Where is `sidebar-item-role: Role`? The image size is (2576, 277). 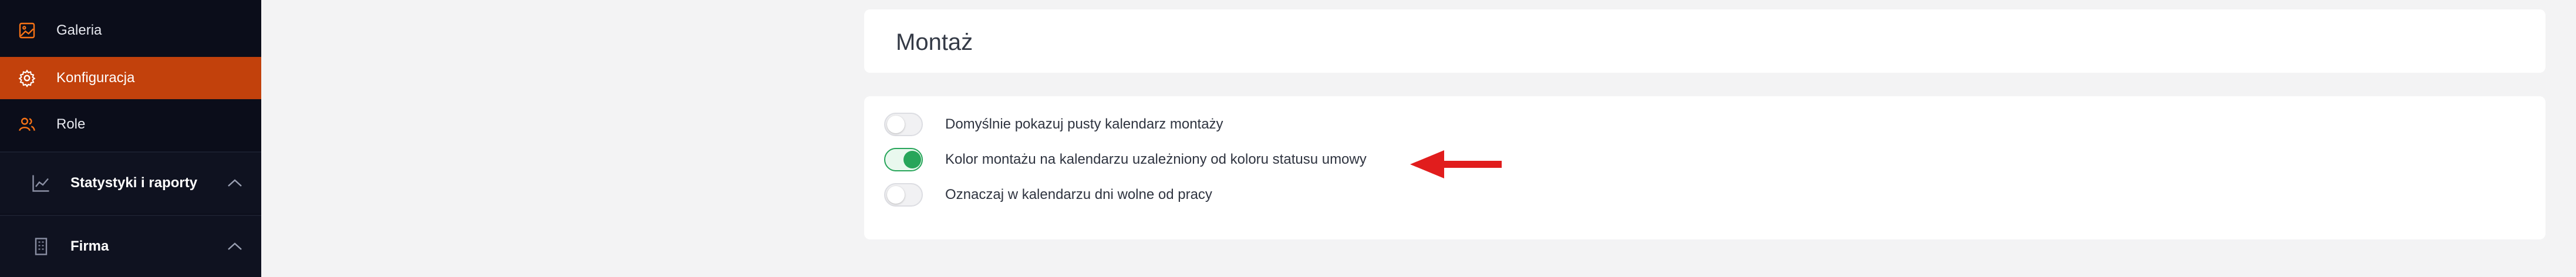 sidebar-item-role: Role is located at coordinates (130, 124).